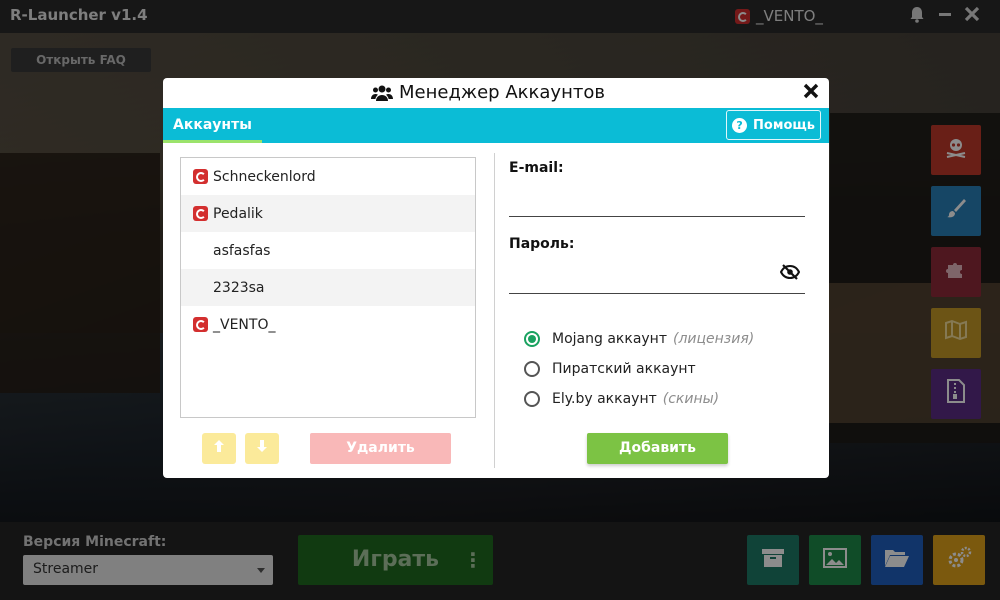 The image size is (1000, 600). I want to click on help-button: ? Помощь, so click(773, 125).